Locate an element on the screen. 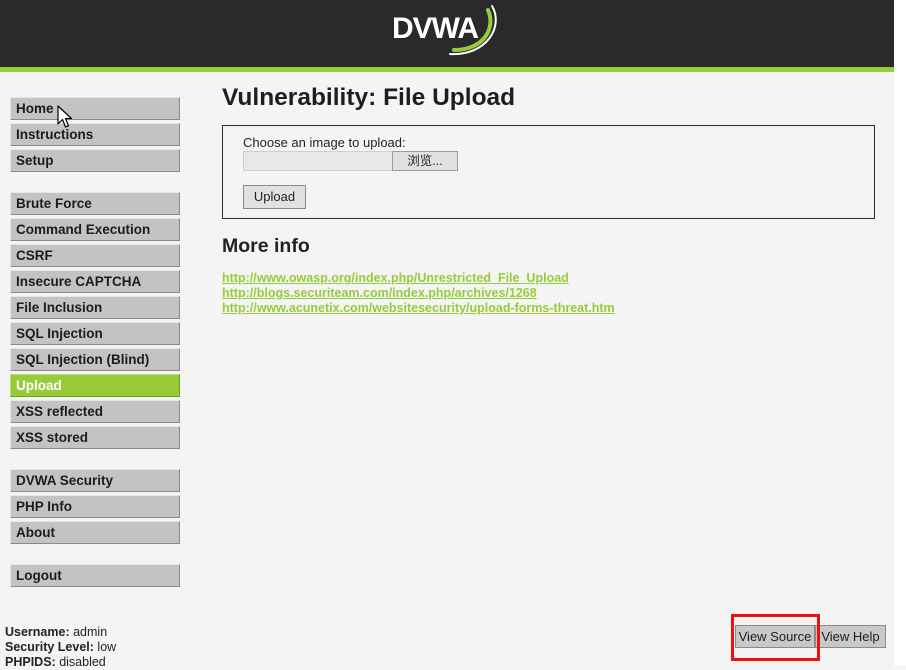  username-row: Username: admin is located at coordinates (60, 632).